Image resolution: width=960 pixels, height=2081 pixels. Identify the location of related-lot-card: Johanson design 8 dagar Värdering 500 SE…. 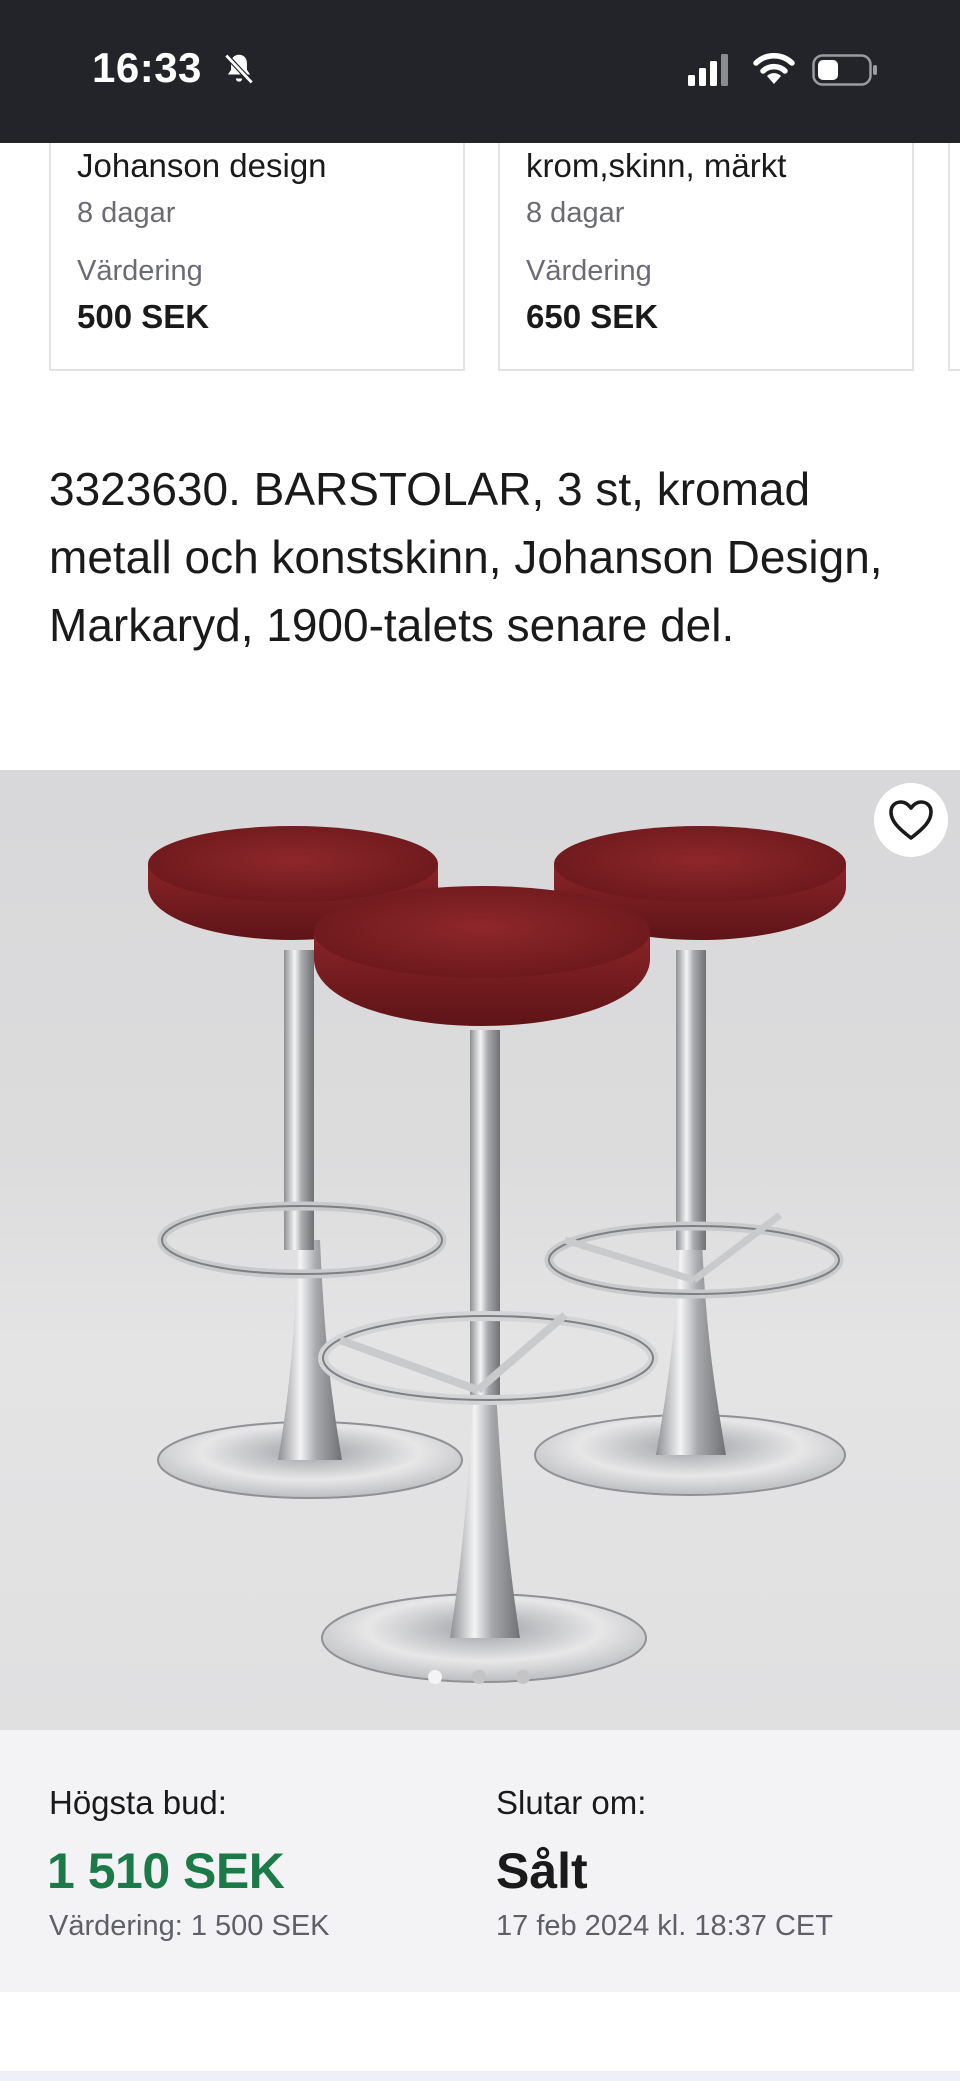
(257, 257).